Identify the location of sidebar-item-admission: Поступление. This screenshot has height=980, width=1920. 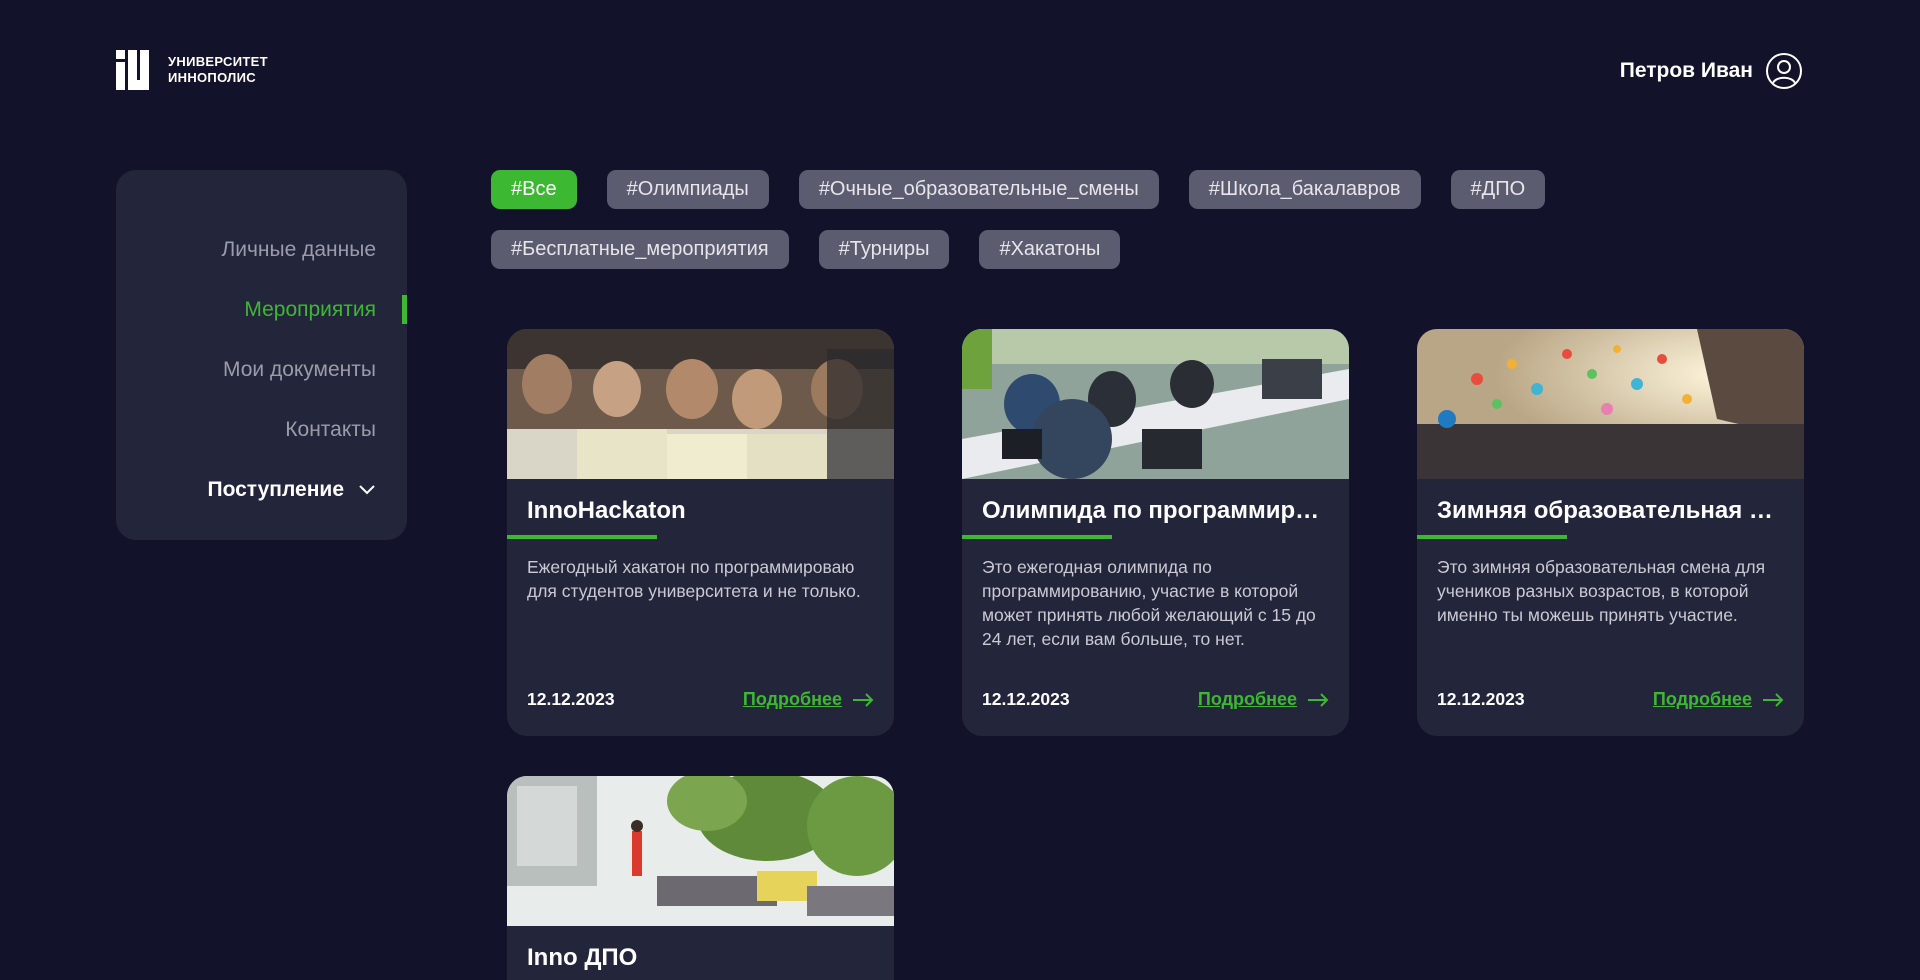
(261, 490).